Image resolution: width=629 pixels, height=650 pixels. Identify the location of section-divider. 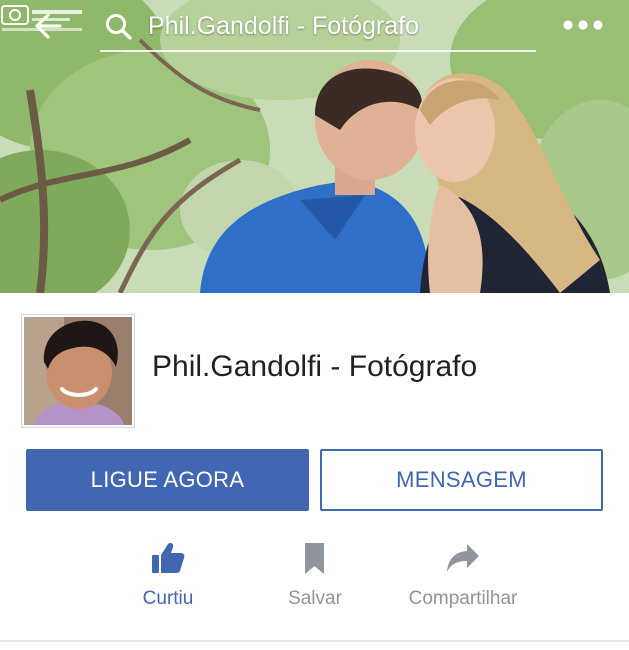
(314, 641).